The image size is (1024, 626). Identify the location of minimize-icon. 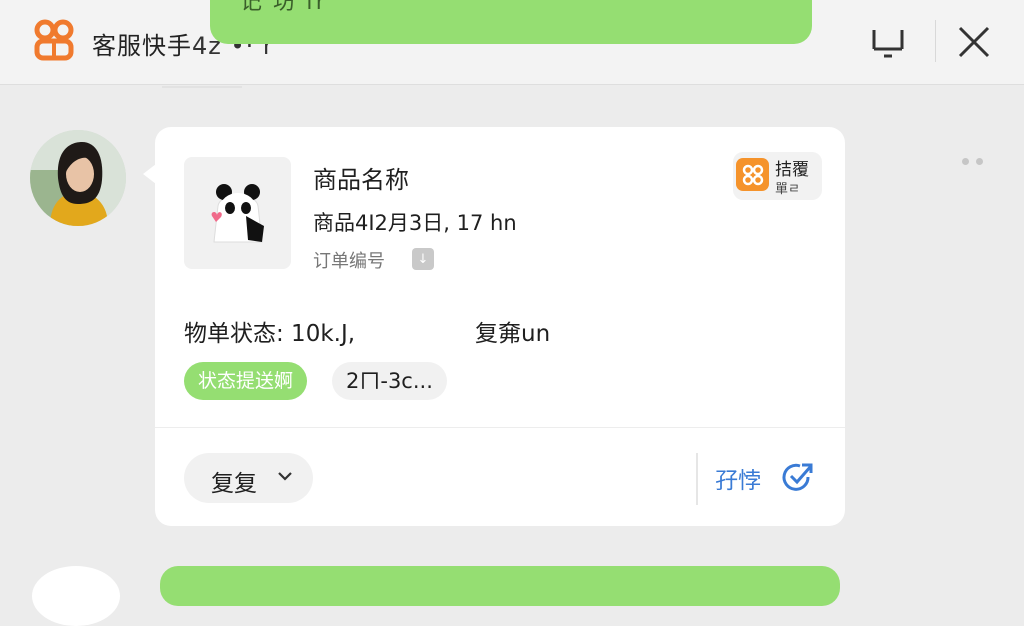
(888, 44).